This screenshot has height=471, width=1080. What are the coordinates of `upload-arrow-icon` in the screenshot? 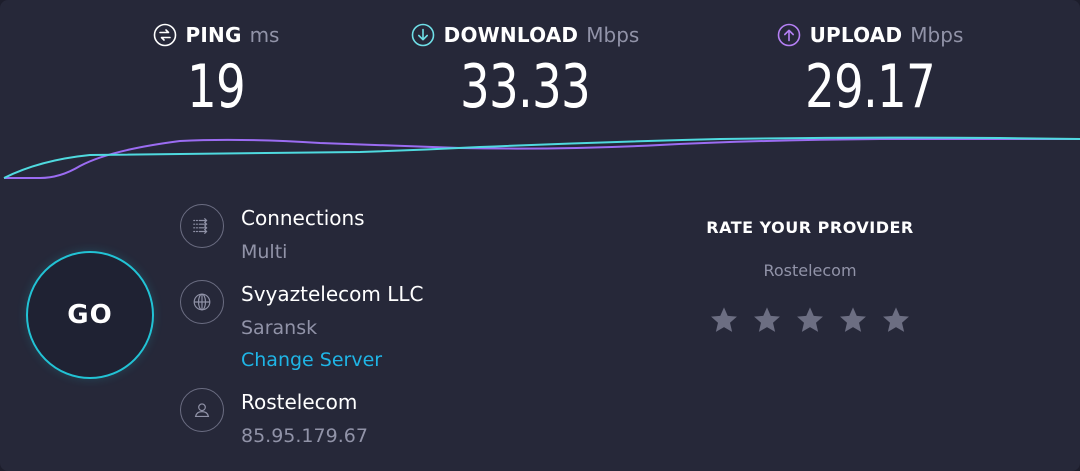 It's located at (788, 35).